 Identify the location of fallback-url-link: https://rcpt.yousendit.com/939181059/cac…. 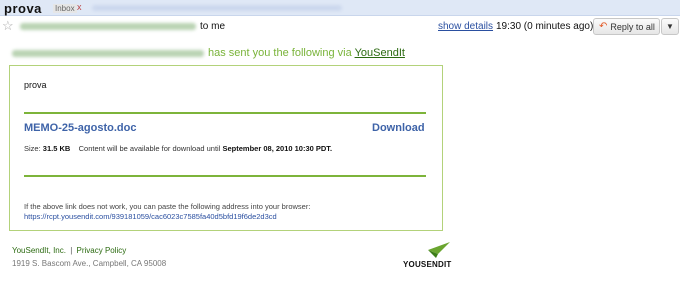
(150, 216).